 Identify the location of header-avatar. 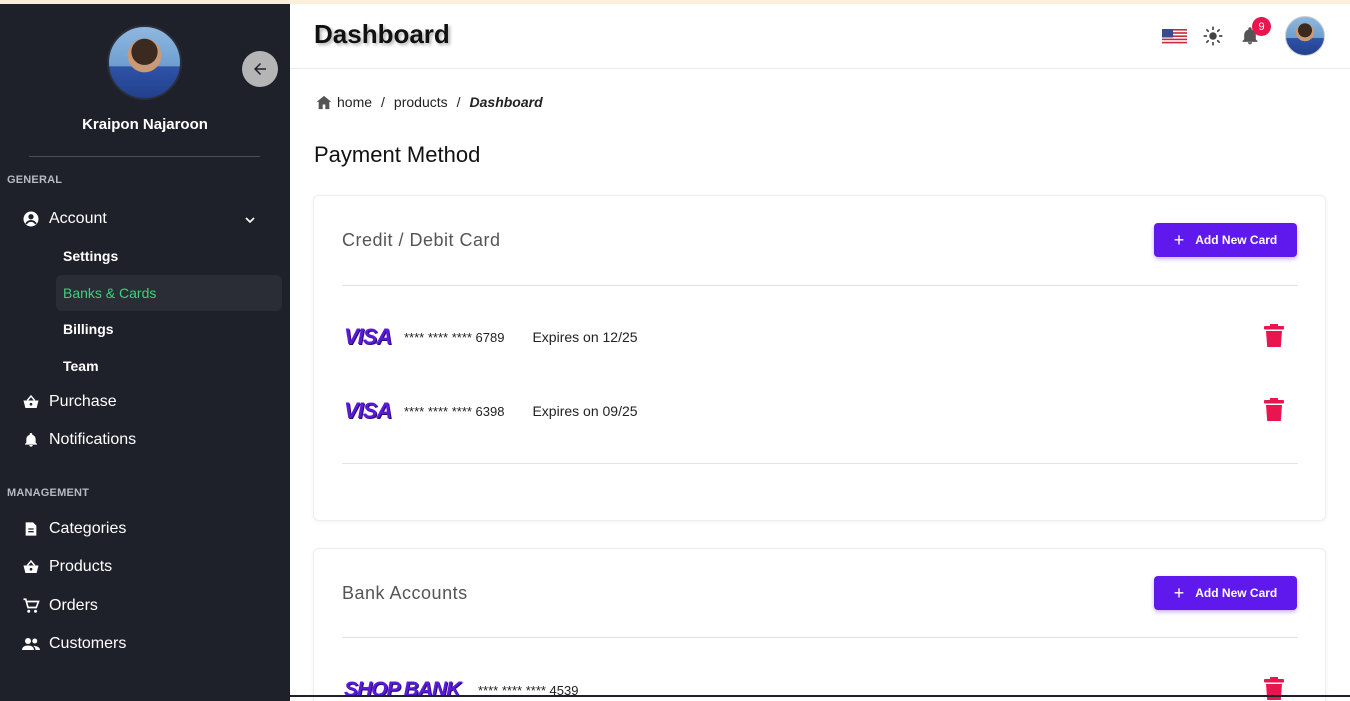
(1305, 36).